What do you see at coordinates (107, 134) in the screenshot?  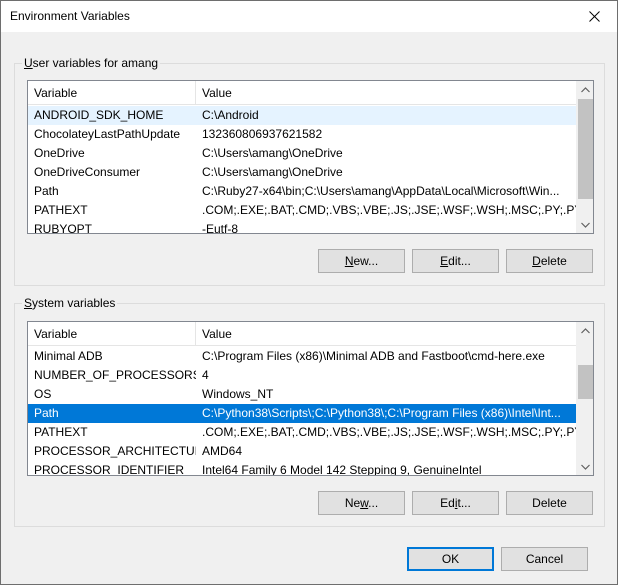 I see `variable-name-cell: ChocolateyLastPathUpdate` at bounding box center [107, 134].